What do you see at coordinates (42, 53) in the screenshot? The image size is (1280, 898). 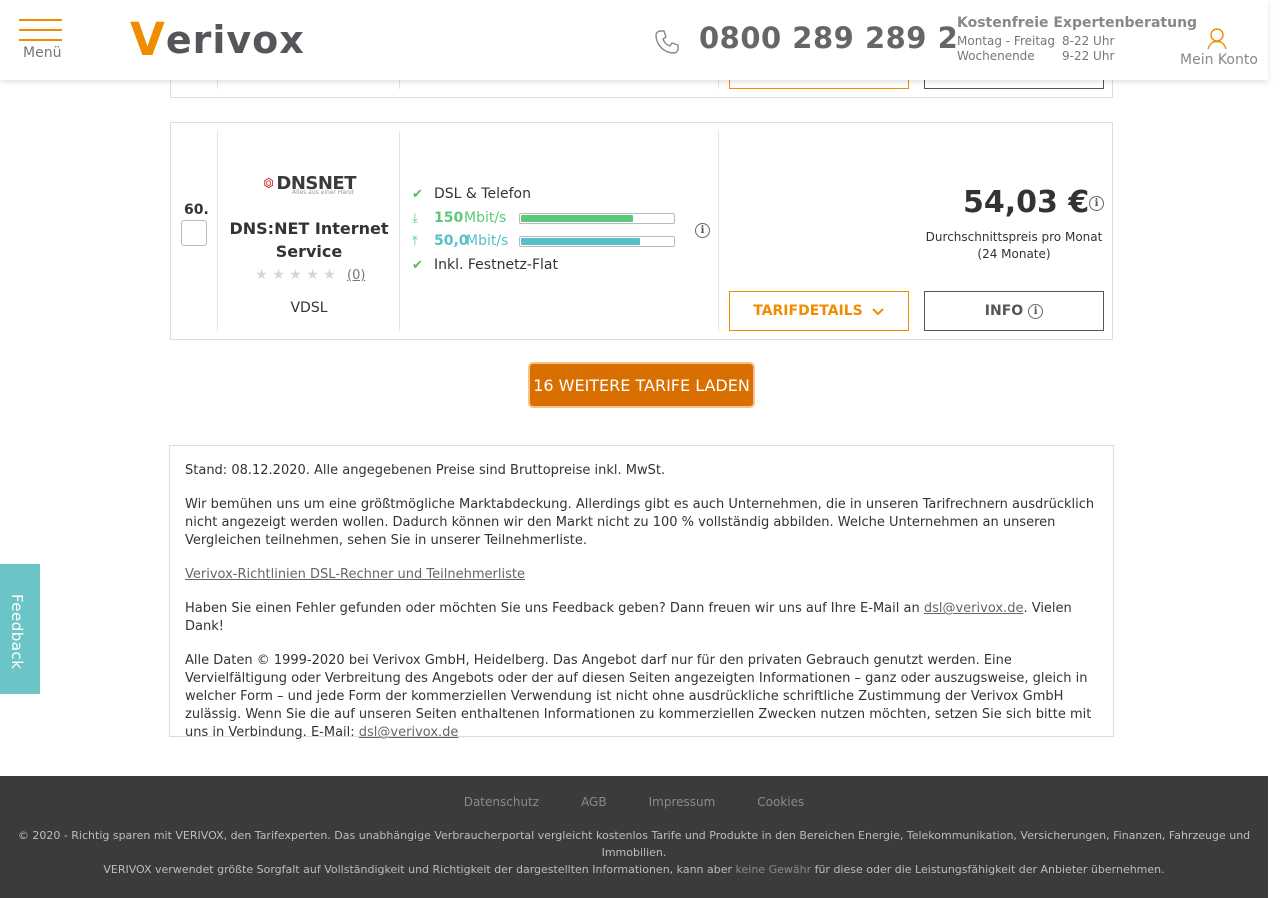 I see `menu-label: Menü` at bounding box center [42, 53].